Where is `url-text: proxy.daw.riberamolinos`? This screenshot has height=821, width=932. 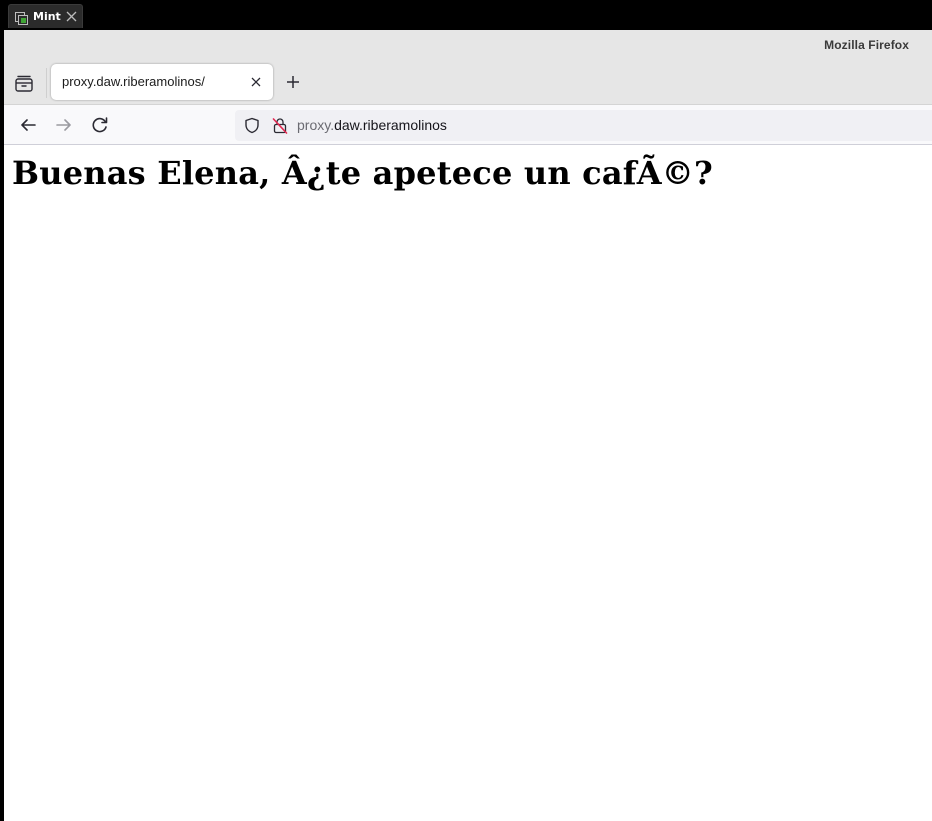 url-text: proxy.daw.riberamolinos is located at coordinates (372, 125).